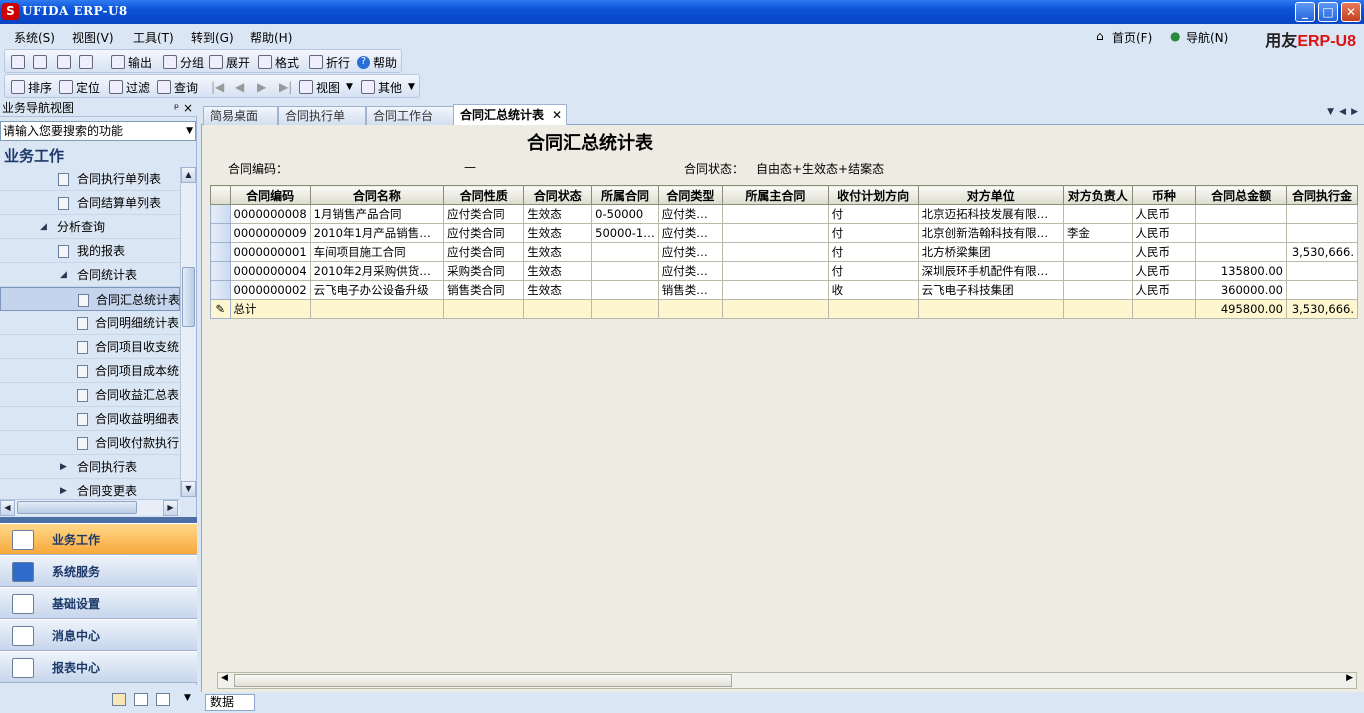 The height and width of the screenshot is (713, 1364). I want to click on expanded-arrow-icon: ◢, so click(63, 275).